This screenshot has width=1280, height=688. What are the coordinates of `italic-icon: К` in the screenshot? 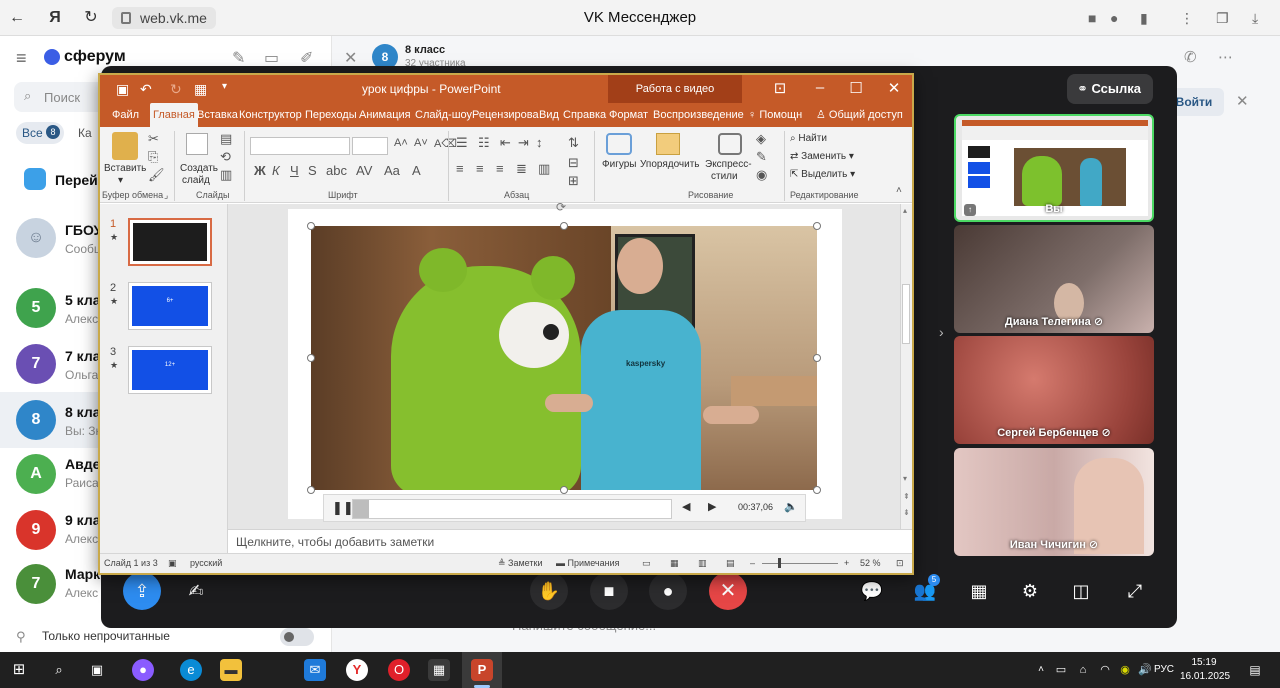 It's located at (276, 170).